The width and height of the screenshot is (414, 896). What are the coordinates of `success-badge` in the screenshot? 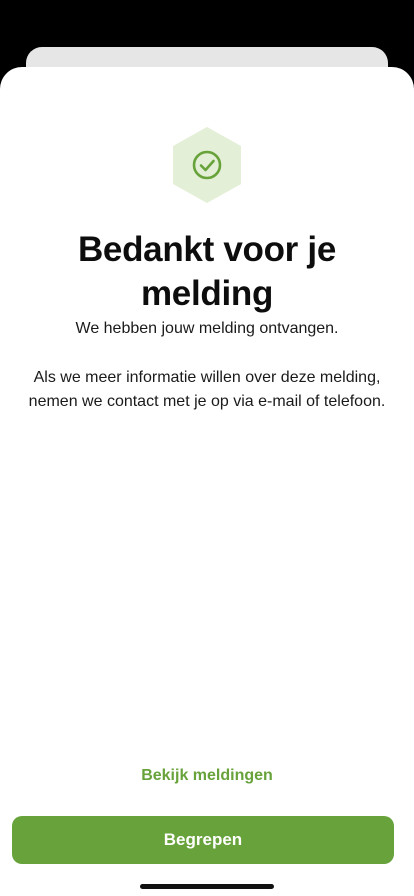 It's located at (207, 165).